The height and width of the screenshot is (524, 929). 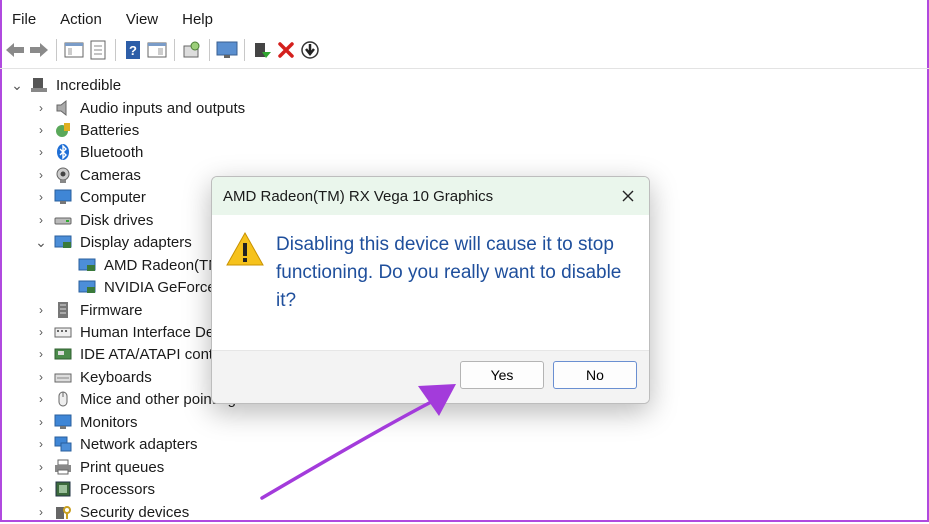 I want to click on tree-item: › Computer, so click(x=90, y=197).